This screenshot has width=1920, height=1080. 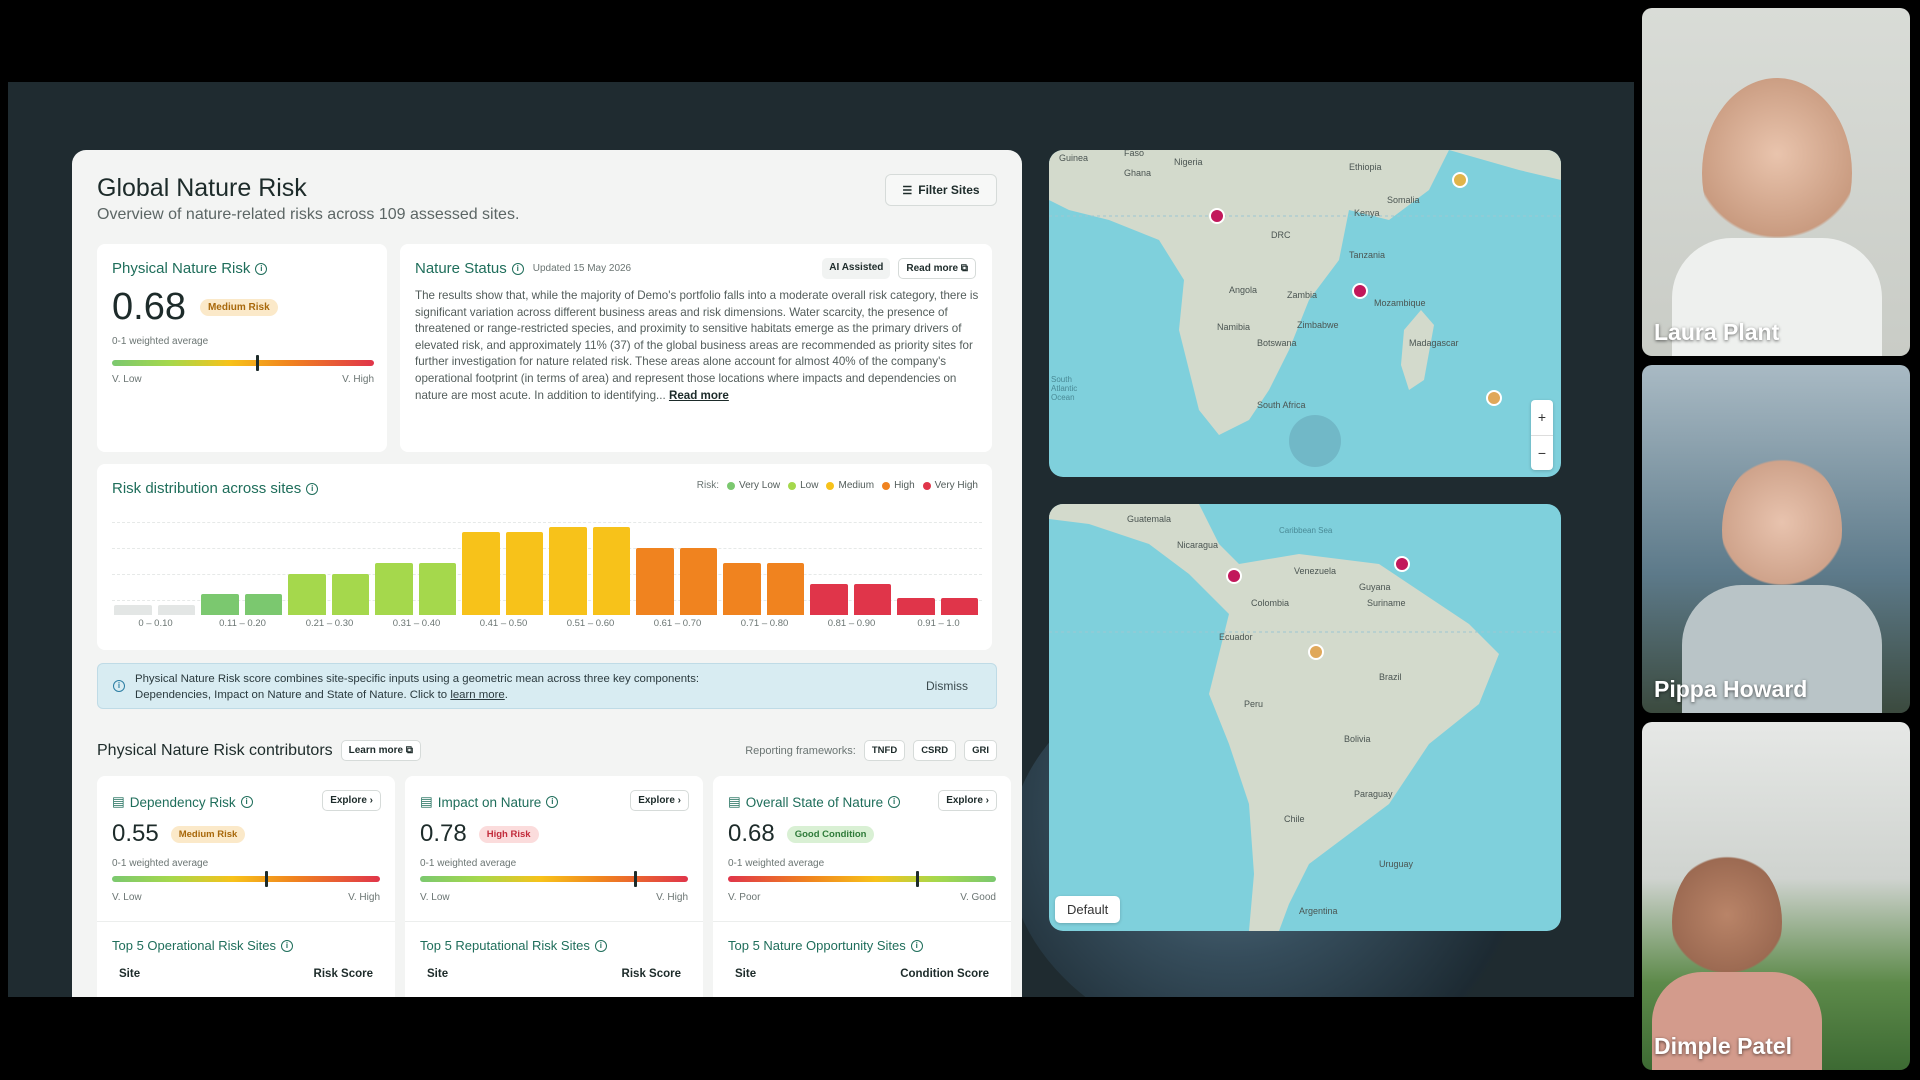 I want to click on map-style-default-button: Default, so click(x=1088, y=909).